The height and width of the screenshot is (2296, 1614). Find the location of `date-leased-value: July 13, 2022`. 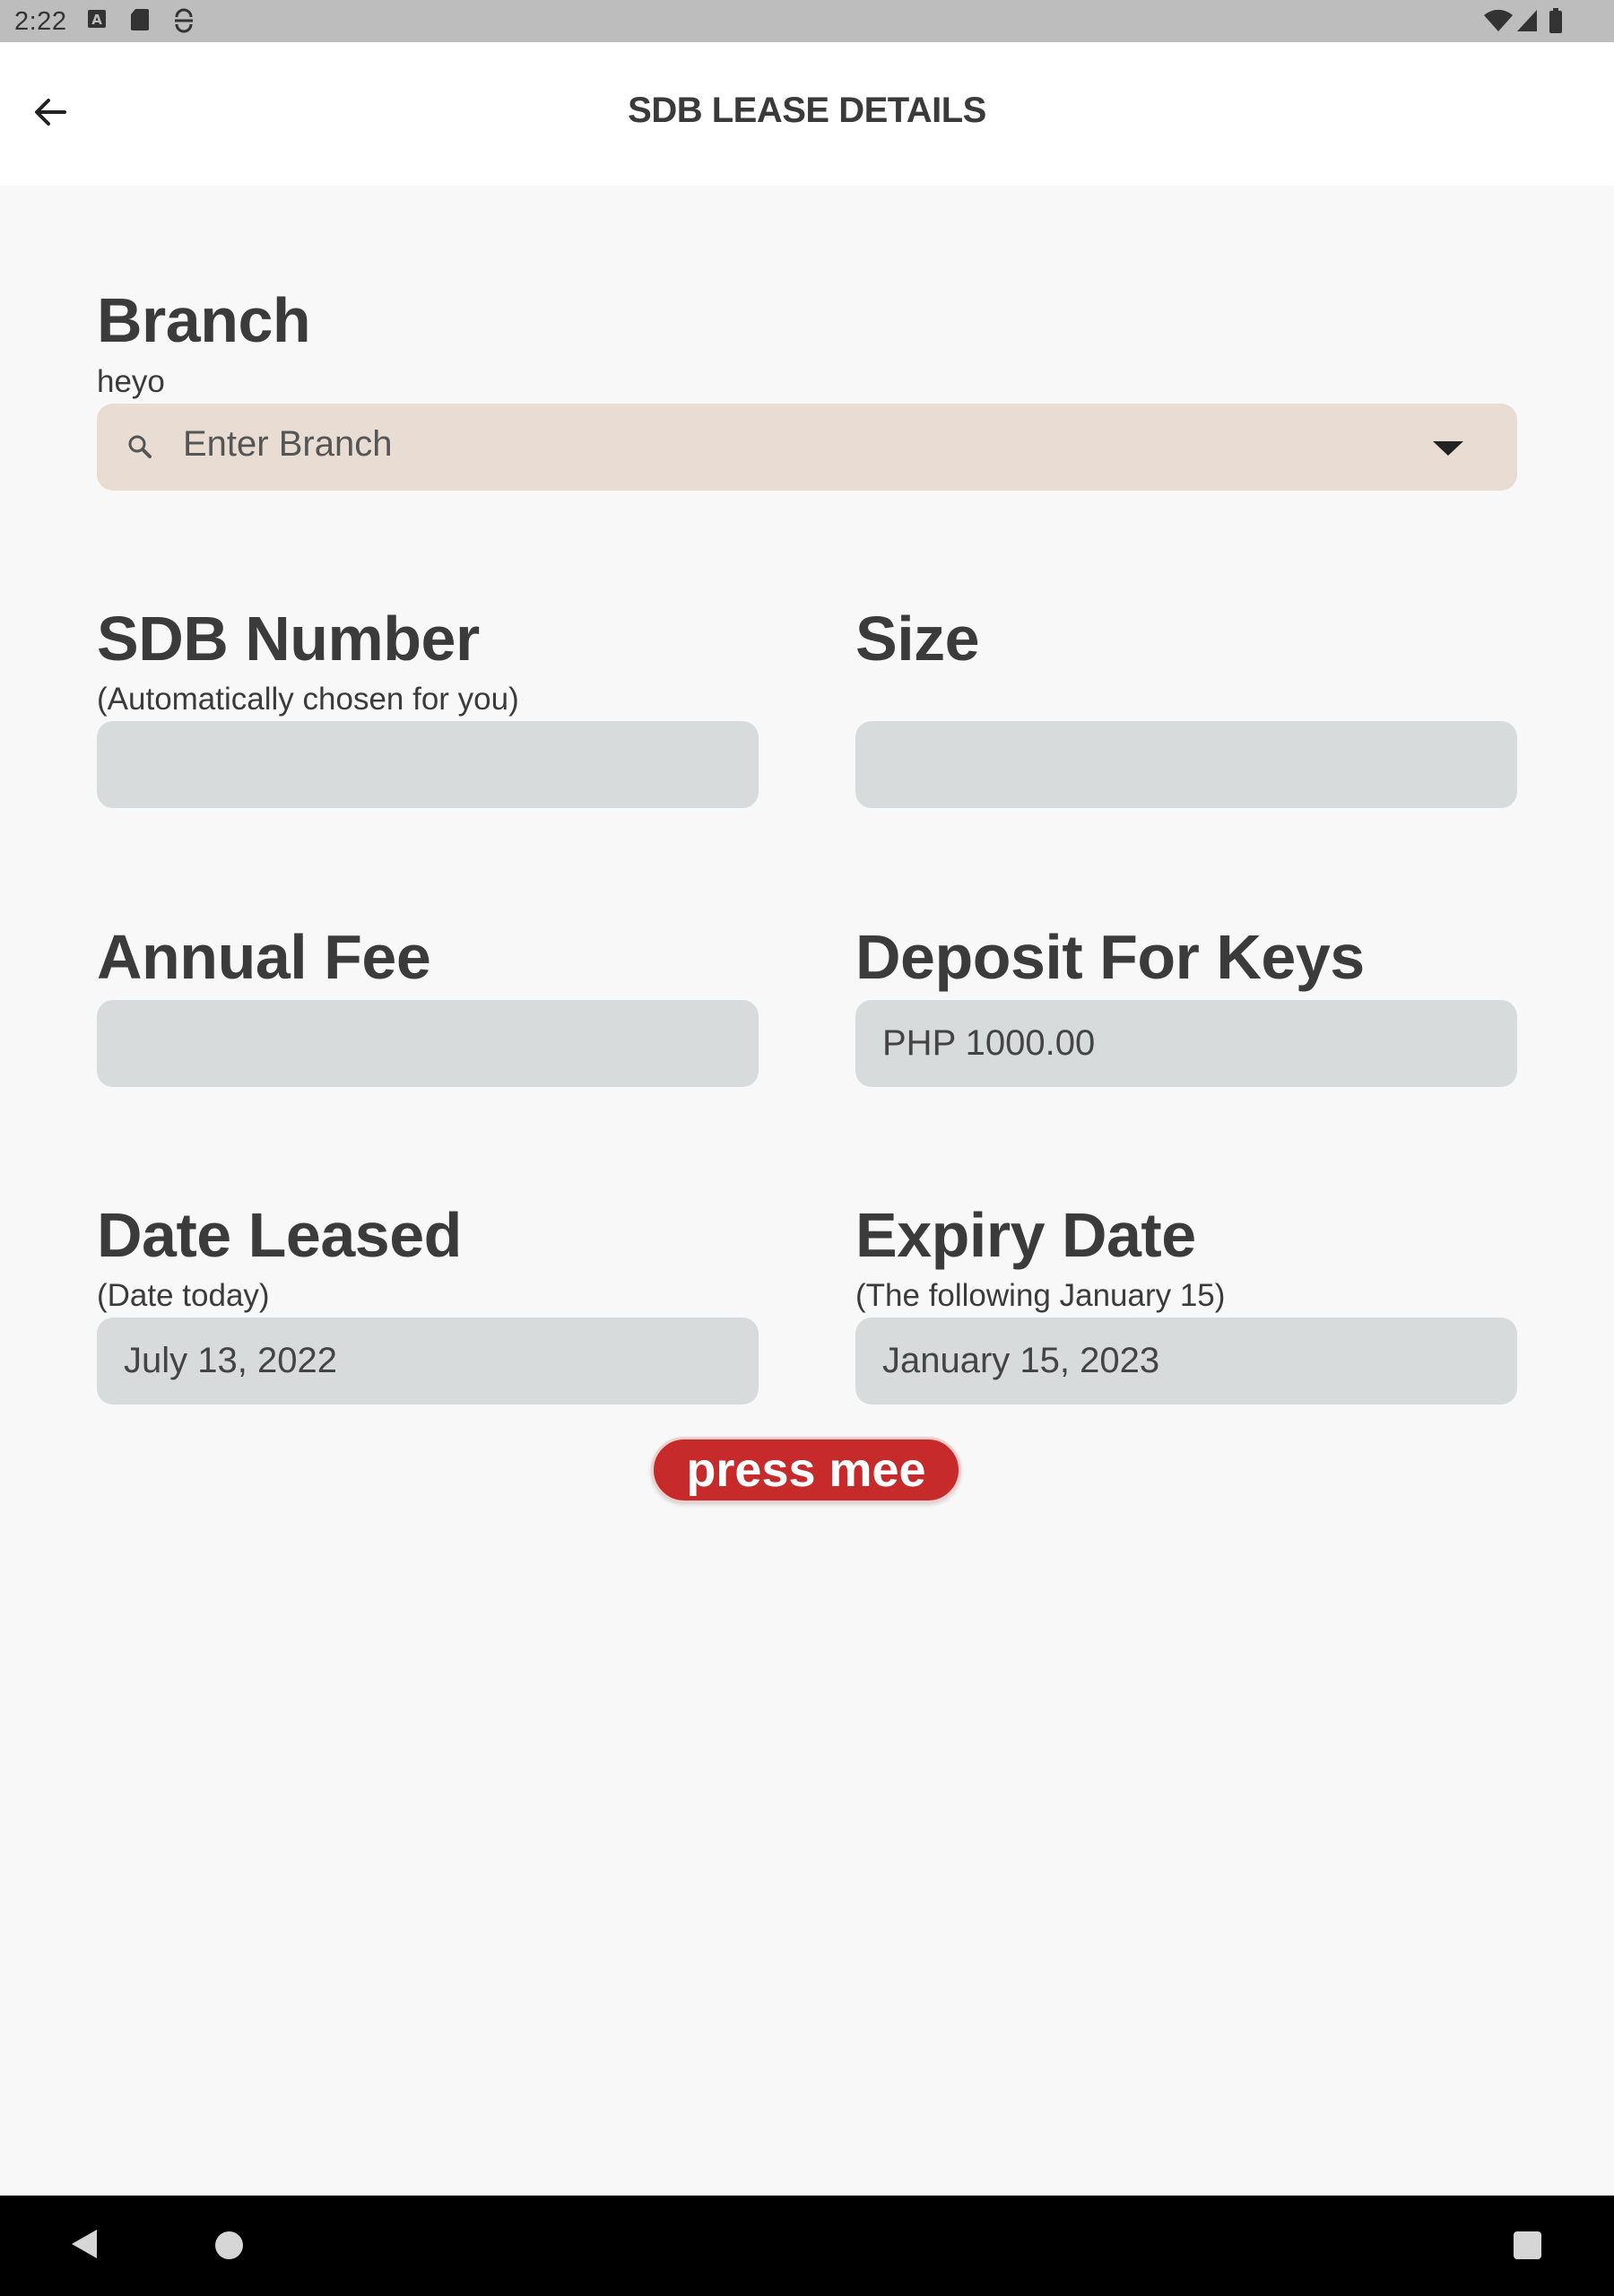

date-leased-value: July 13, 2022 is located at coordinates (230, 1360).